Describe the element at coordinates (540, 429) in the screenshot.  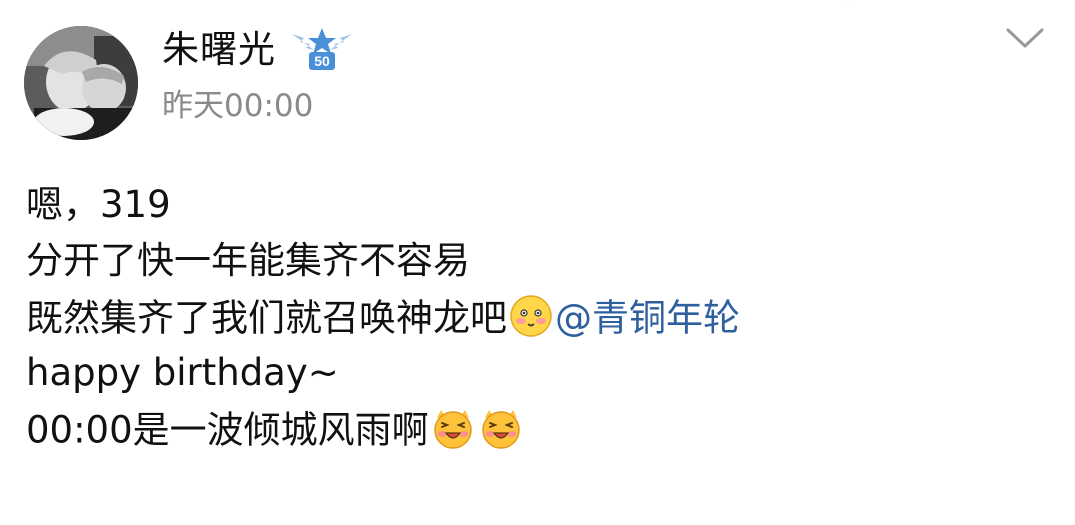
I see `content-line: 00:00是一波倾城风雨啊` at that location.